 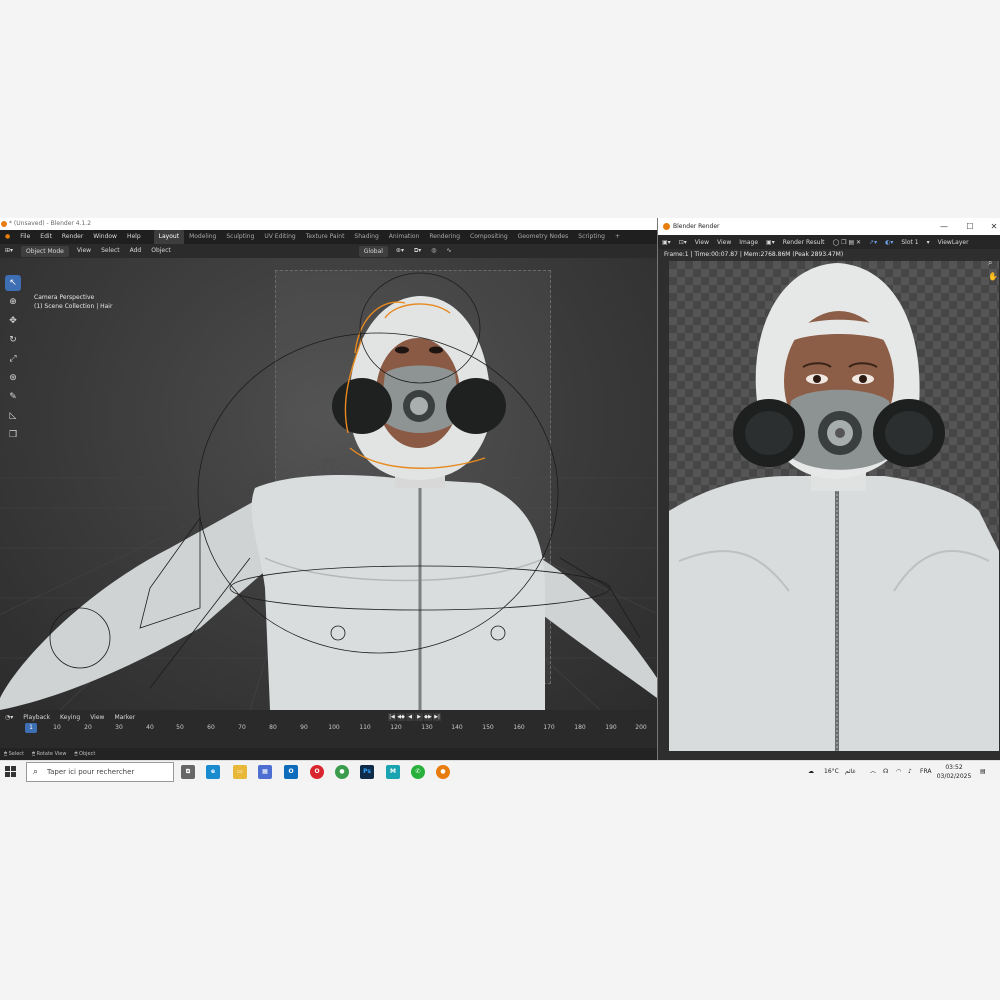 I want to click on menu-edit: Edit, so click(x=46, y=237).